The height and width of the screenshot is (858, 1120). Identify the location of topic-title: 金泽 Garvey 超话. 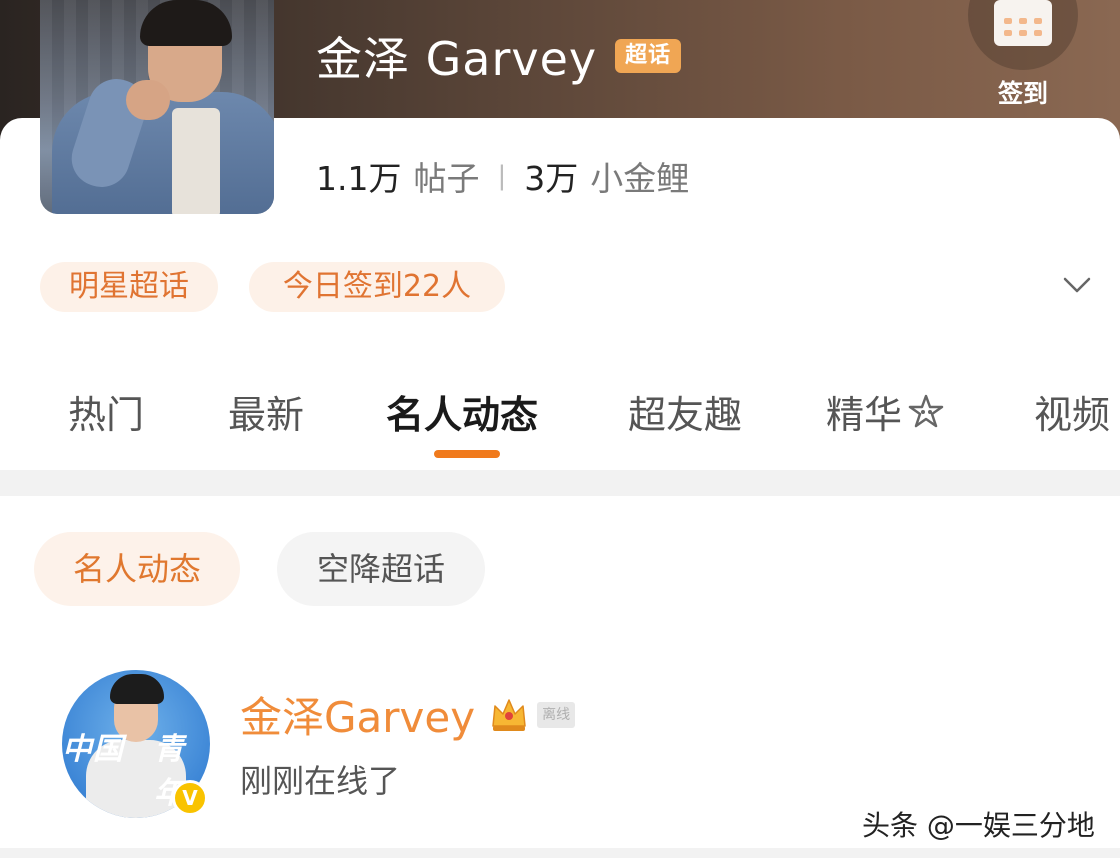
(499, 56).